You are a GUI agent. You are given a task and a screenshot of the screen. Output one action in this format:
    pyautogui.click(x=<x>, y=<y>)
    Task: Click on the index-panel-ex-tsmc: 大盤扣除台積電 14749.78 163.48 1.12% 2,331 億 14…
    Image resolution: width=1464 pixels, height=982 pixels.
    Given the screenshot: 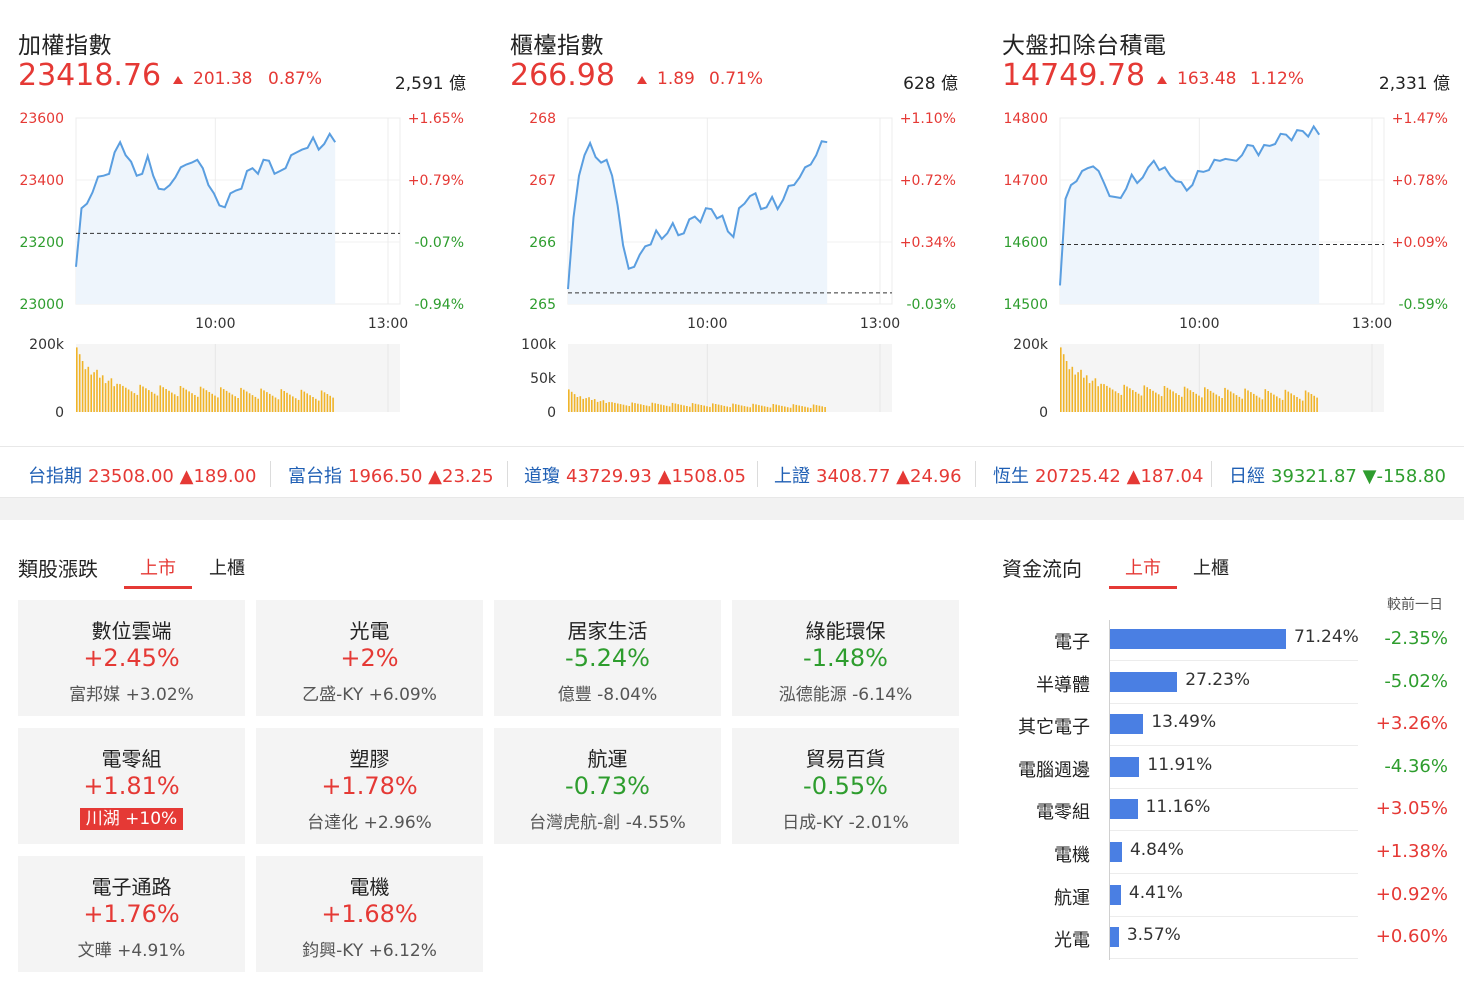 What is the action you would take?
    pyautogui.click(x=1232, y=220)
    